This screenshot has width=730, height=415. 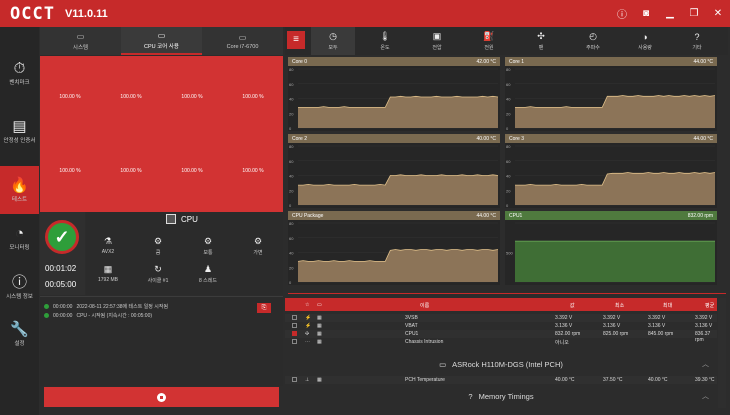 What do you see at coordinates (242, 41) in the screenshot?
I see `tab-cpu-model: ▭ Core i7-6700` at bounding box center [242, 41].